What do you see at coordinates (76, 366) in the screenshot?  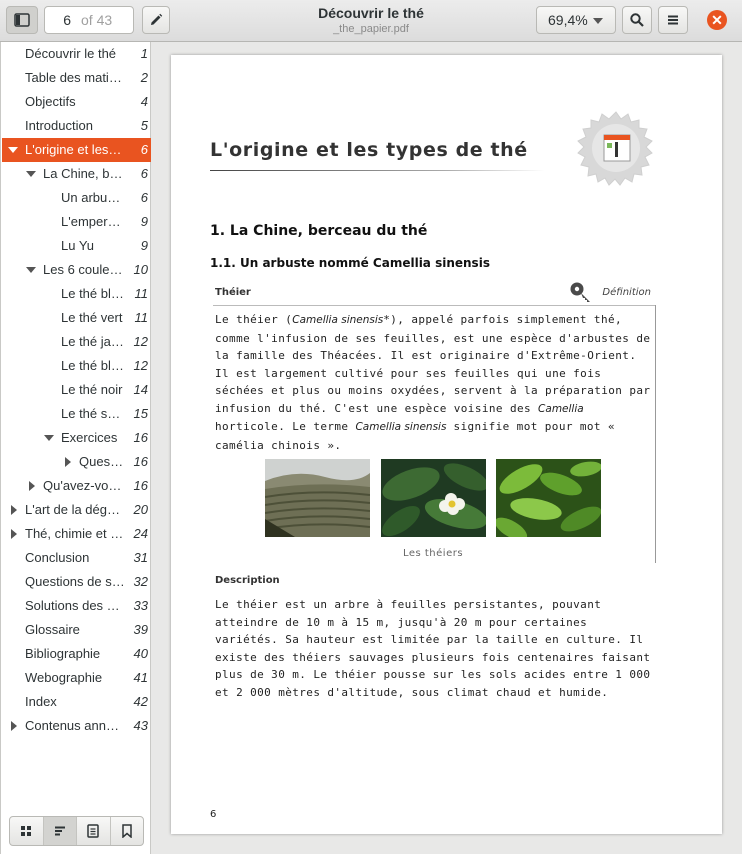 I see `toc-item: Le thé bleu-vert12` at bounding box center [76, 366].